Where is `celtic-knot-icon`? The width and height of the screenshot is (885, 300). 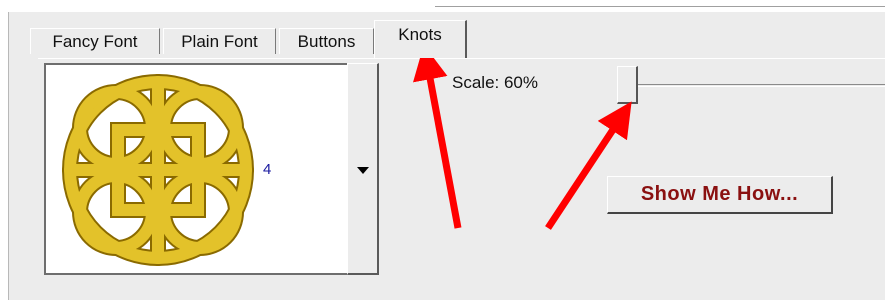 celtic-knot-icon is located at coordinates (158, 170).